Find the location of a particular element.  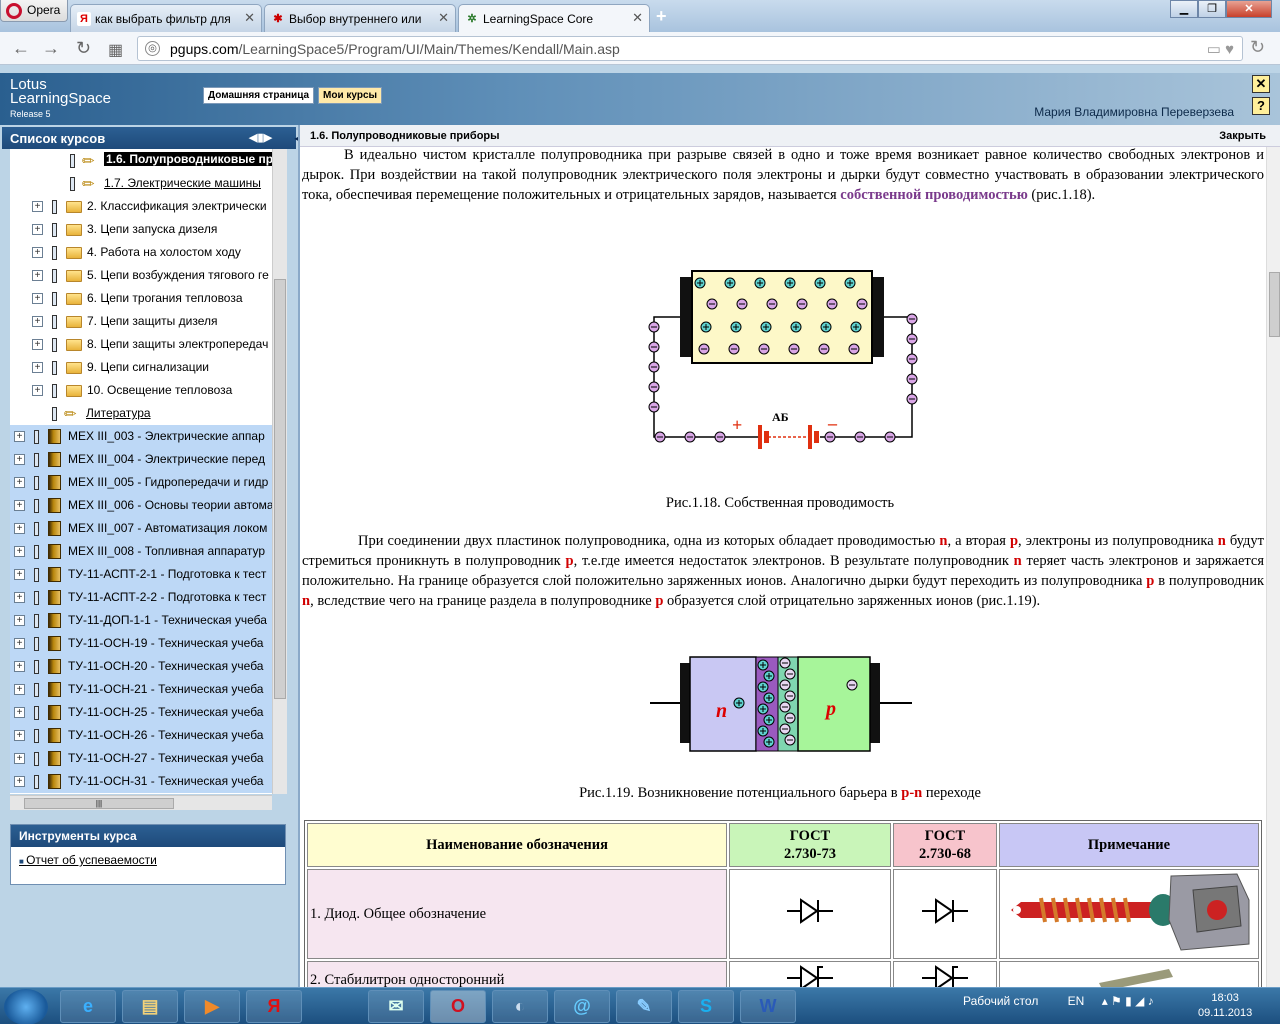

tree-item: + ТУ-11-ДОП-1-1 - Техническая учеба is located at coordinates (141, 620).